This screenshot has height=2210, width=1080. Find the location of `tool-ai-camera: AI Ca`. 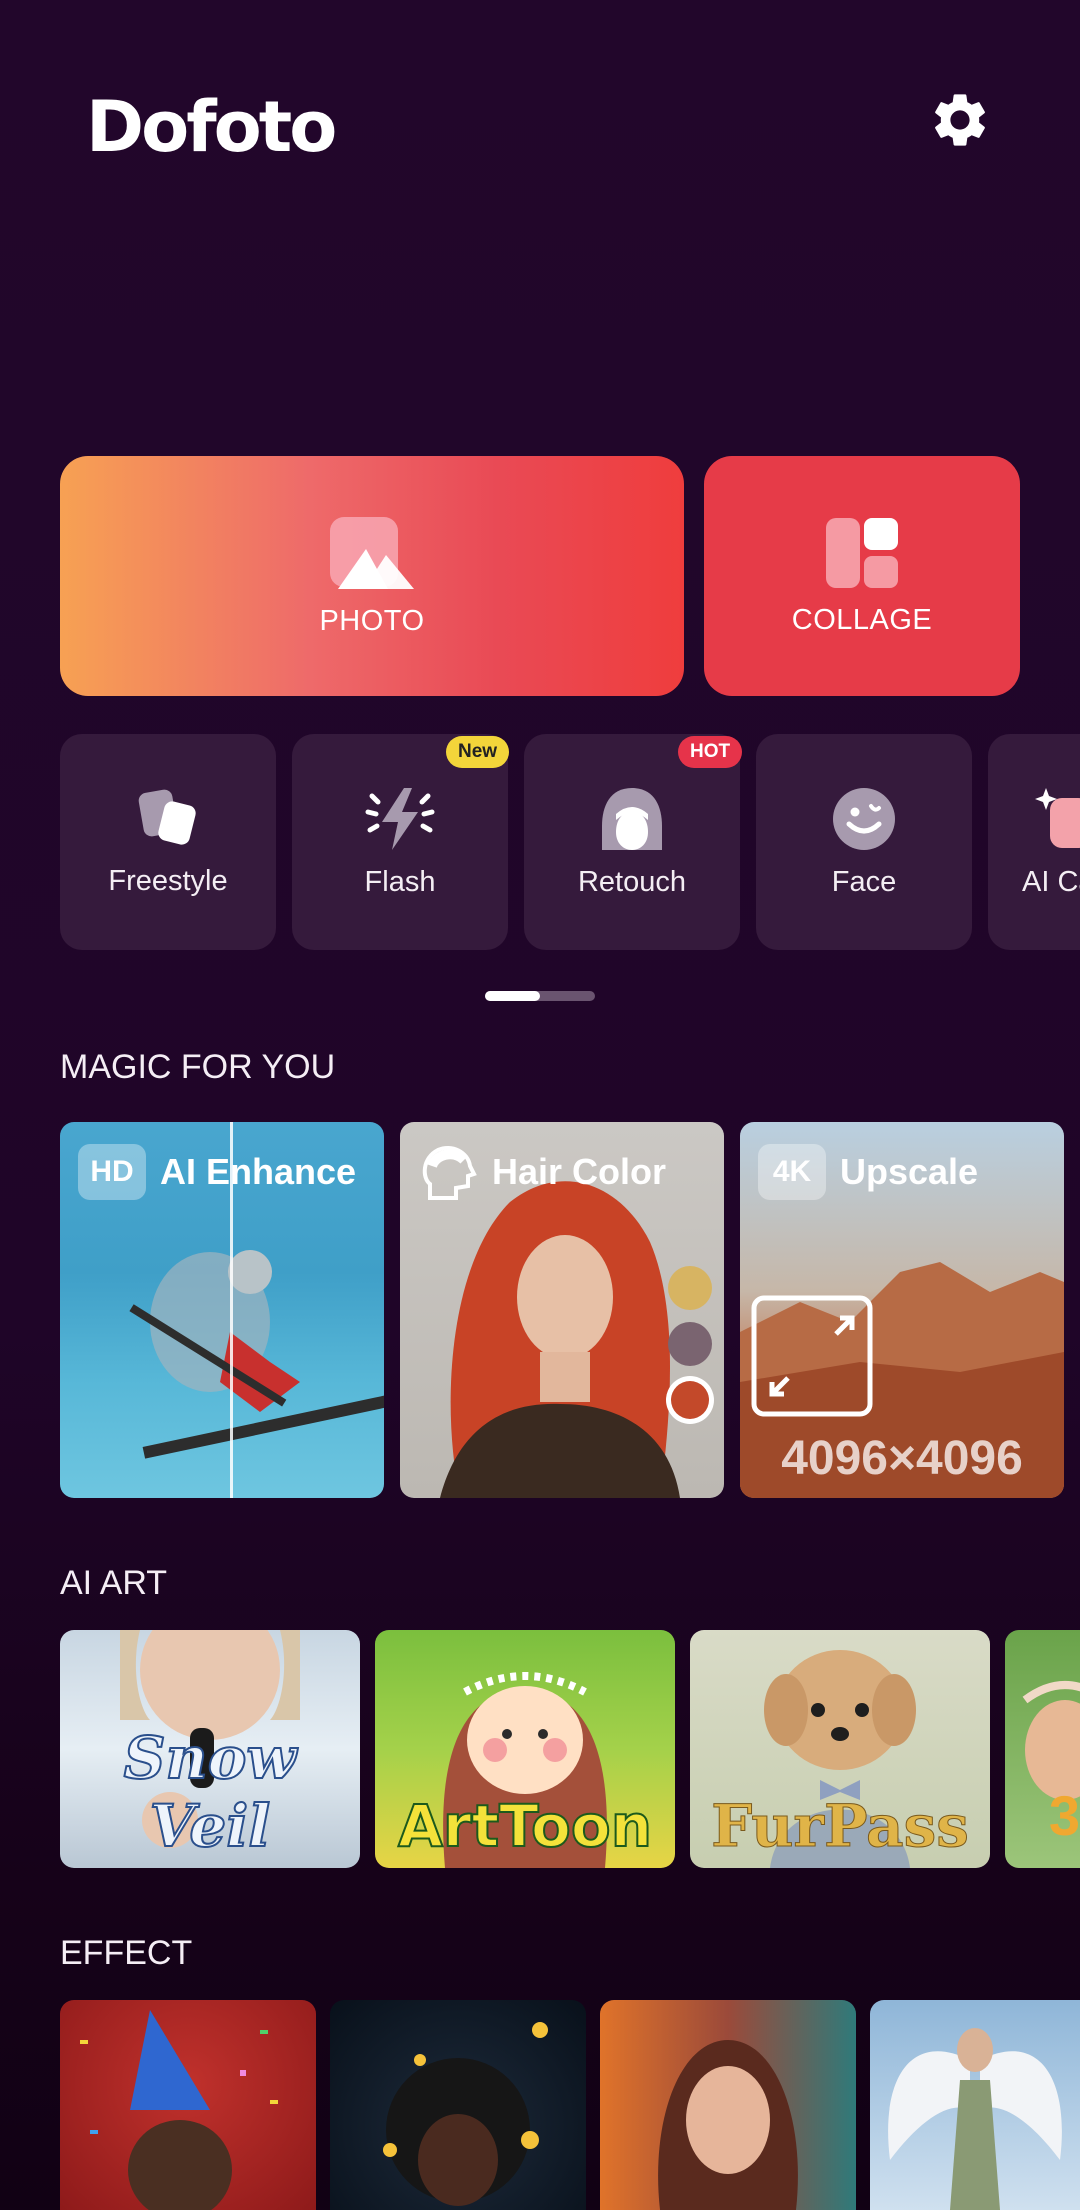

tool-ai-camera: AI Ca is located at coordinates (1034, 842).